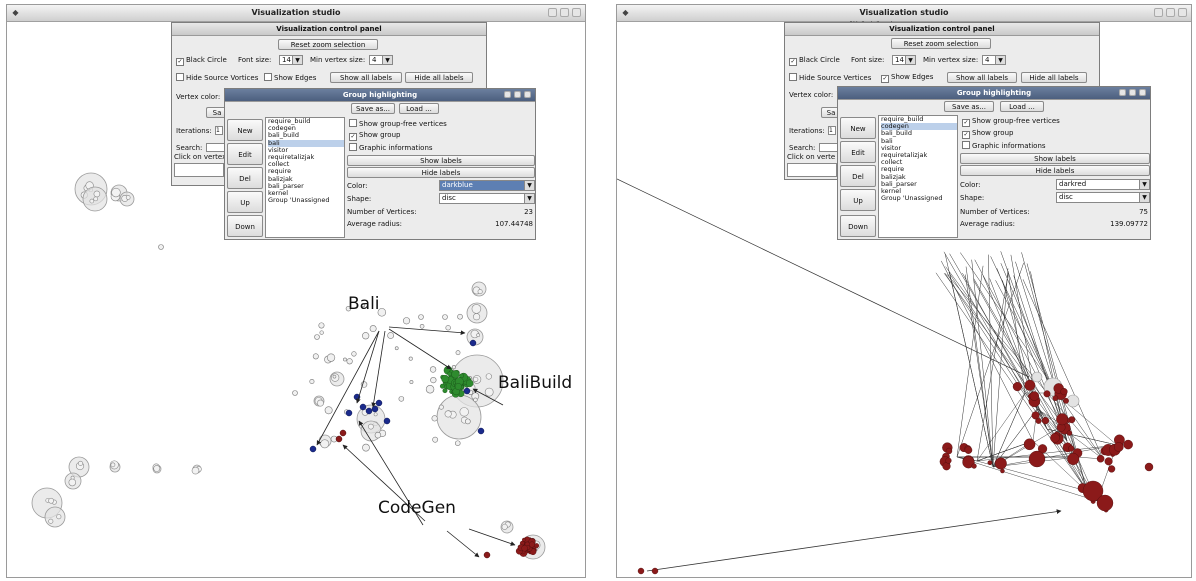 This screenshot has width=1196, height=581. Describe the element at coordinates (449, 198) in the screenshot. I see `shape-value: disc` at that location.